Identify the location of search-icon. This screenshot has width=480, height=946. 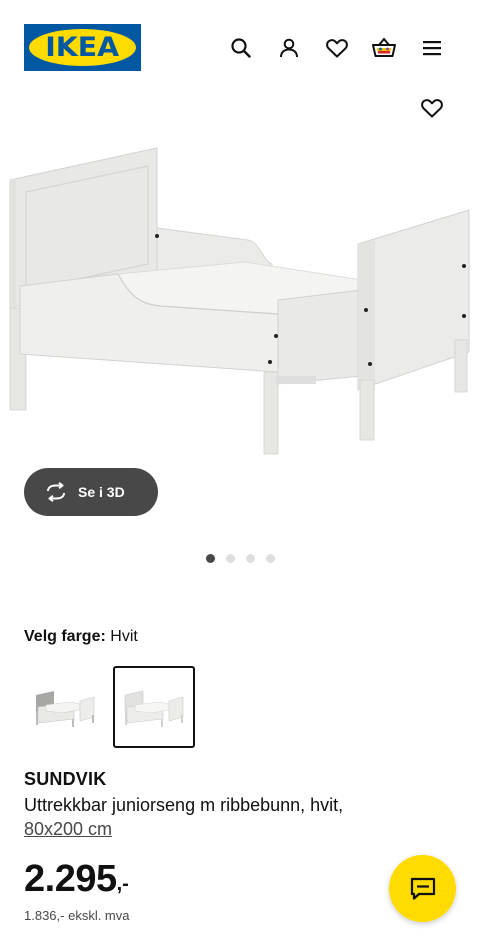
(241, 48).